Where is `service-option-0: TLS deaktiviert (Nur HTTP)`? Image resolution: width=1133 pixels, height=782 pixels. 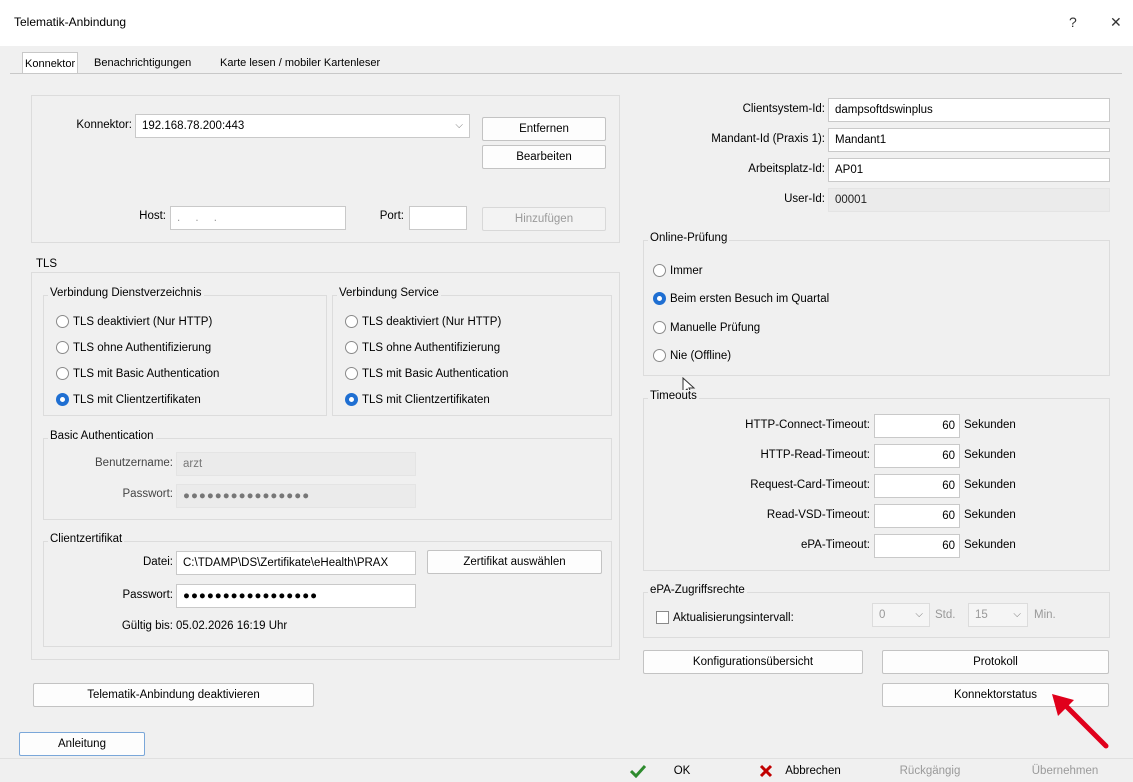
service-option-0: TLS deaktiviert (Nur HTTP) is located at coordinates (423, 321).